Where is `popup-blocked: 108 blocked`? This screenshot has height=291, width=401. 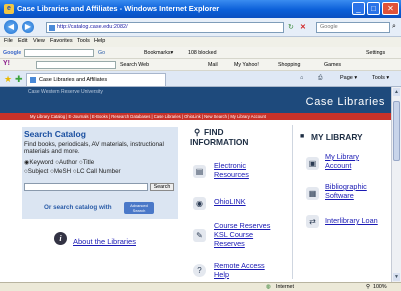 popup-blocked: 108 blocked is located at coordinates (202, 53).